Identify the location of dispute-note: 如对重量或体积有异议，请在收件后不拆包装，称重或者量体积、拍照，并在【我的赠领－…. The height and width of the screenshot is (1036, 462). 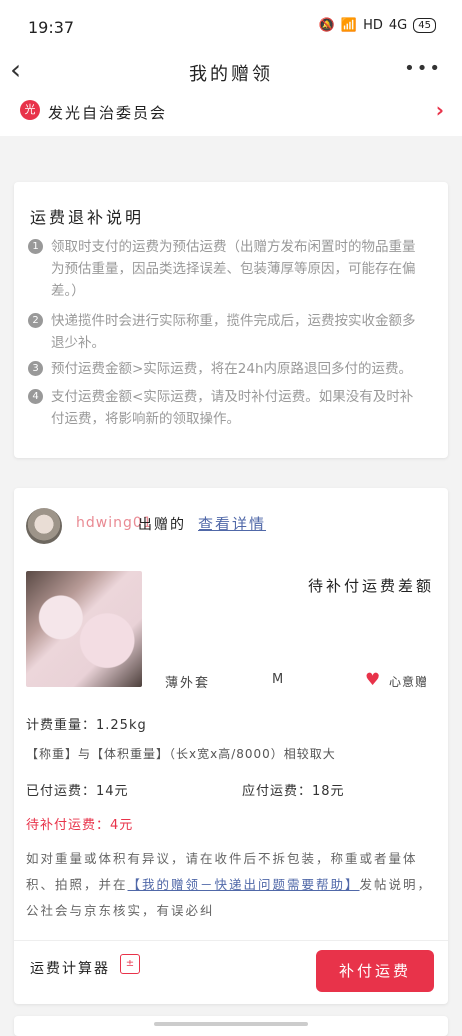
(232, 885).